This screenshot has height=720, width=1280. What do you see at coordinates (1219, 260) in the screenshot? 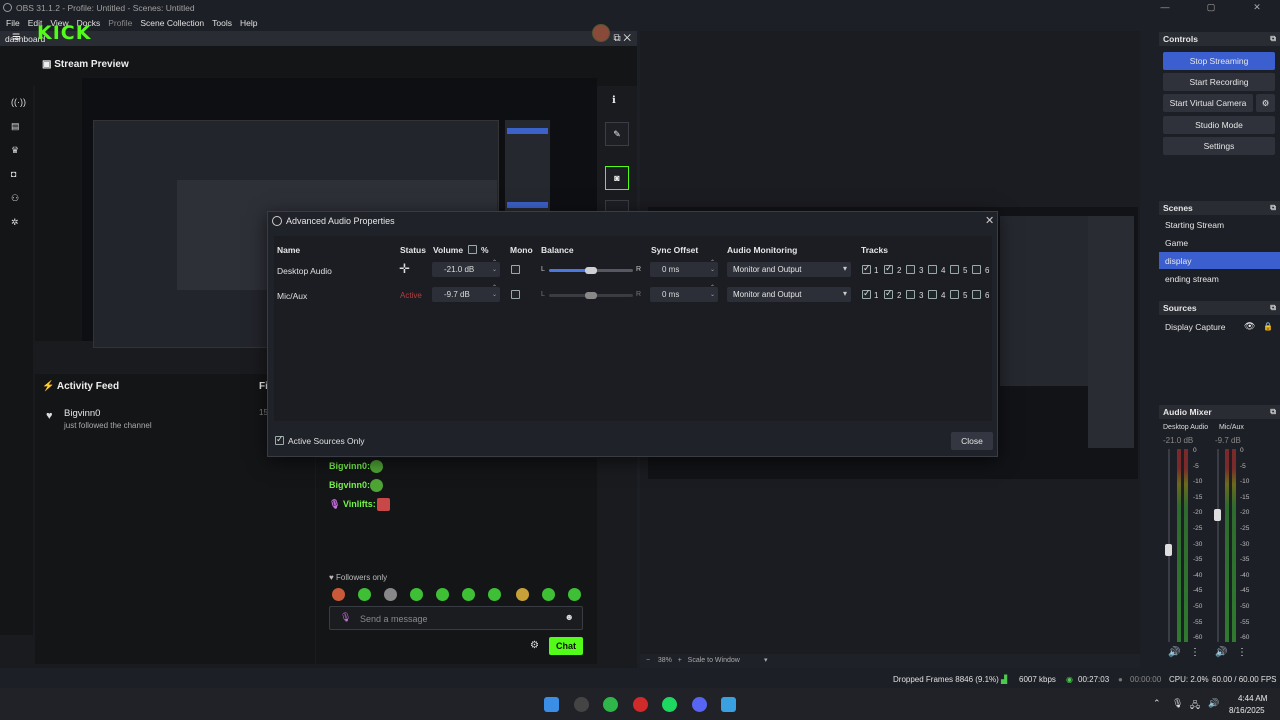
I see `scene-item-selected: display` at bounding box center [1219, 260].